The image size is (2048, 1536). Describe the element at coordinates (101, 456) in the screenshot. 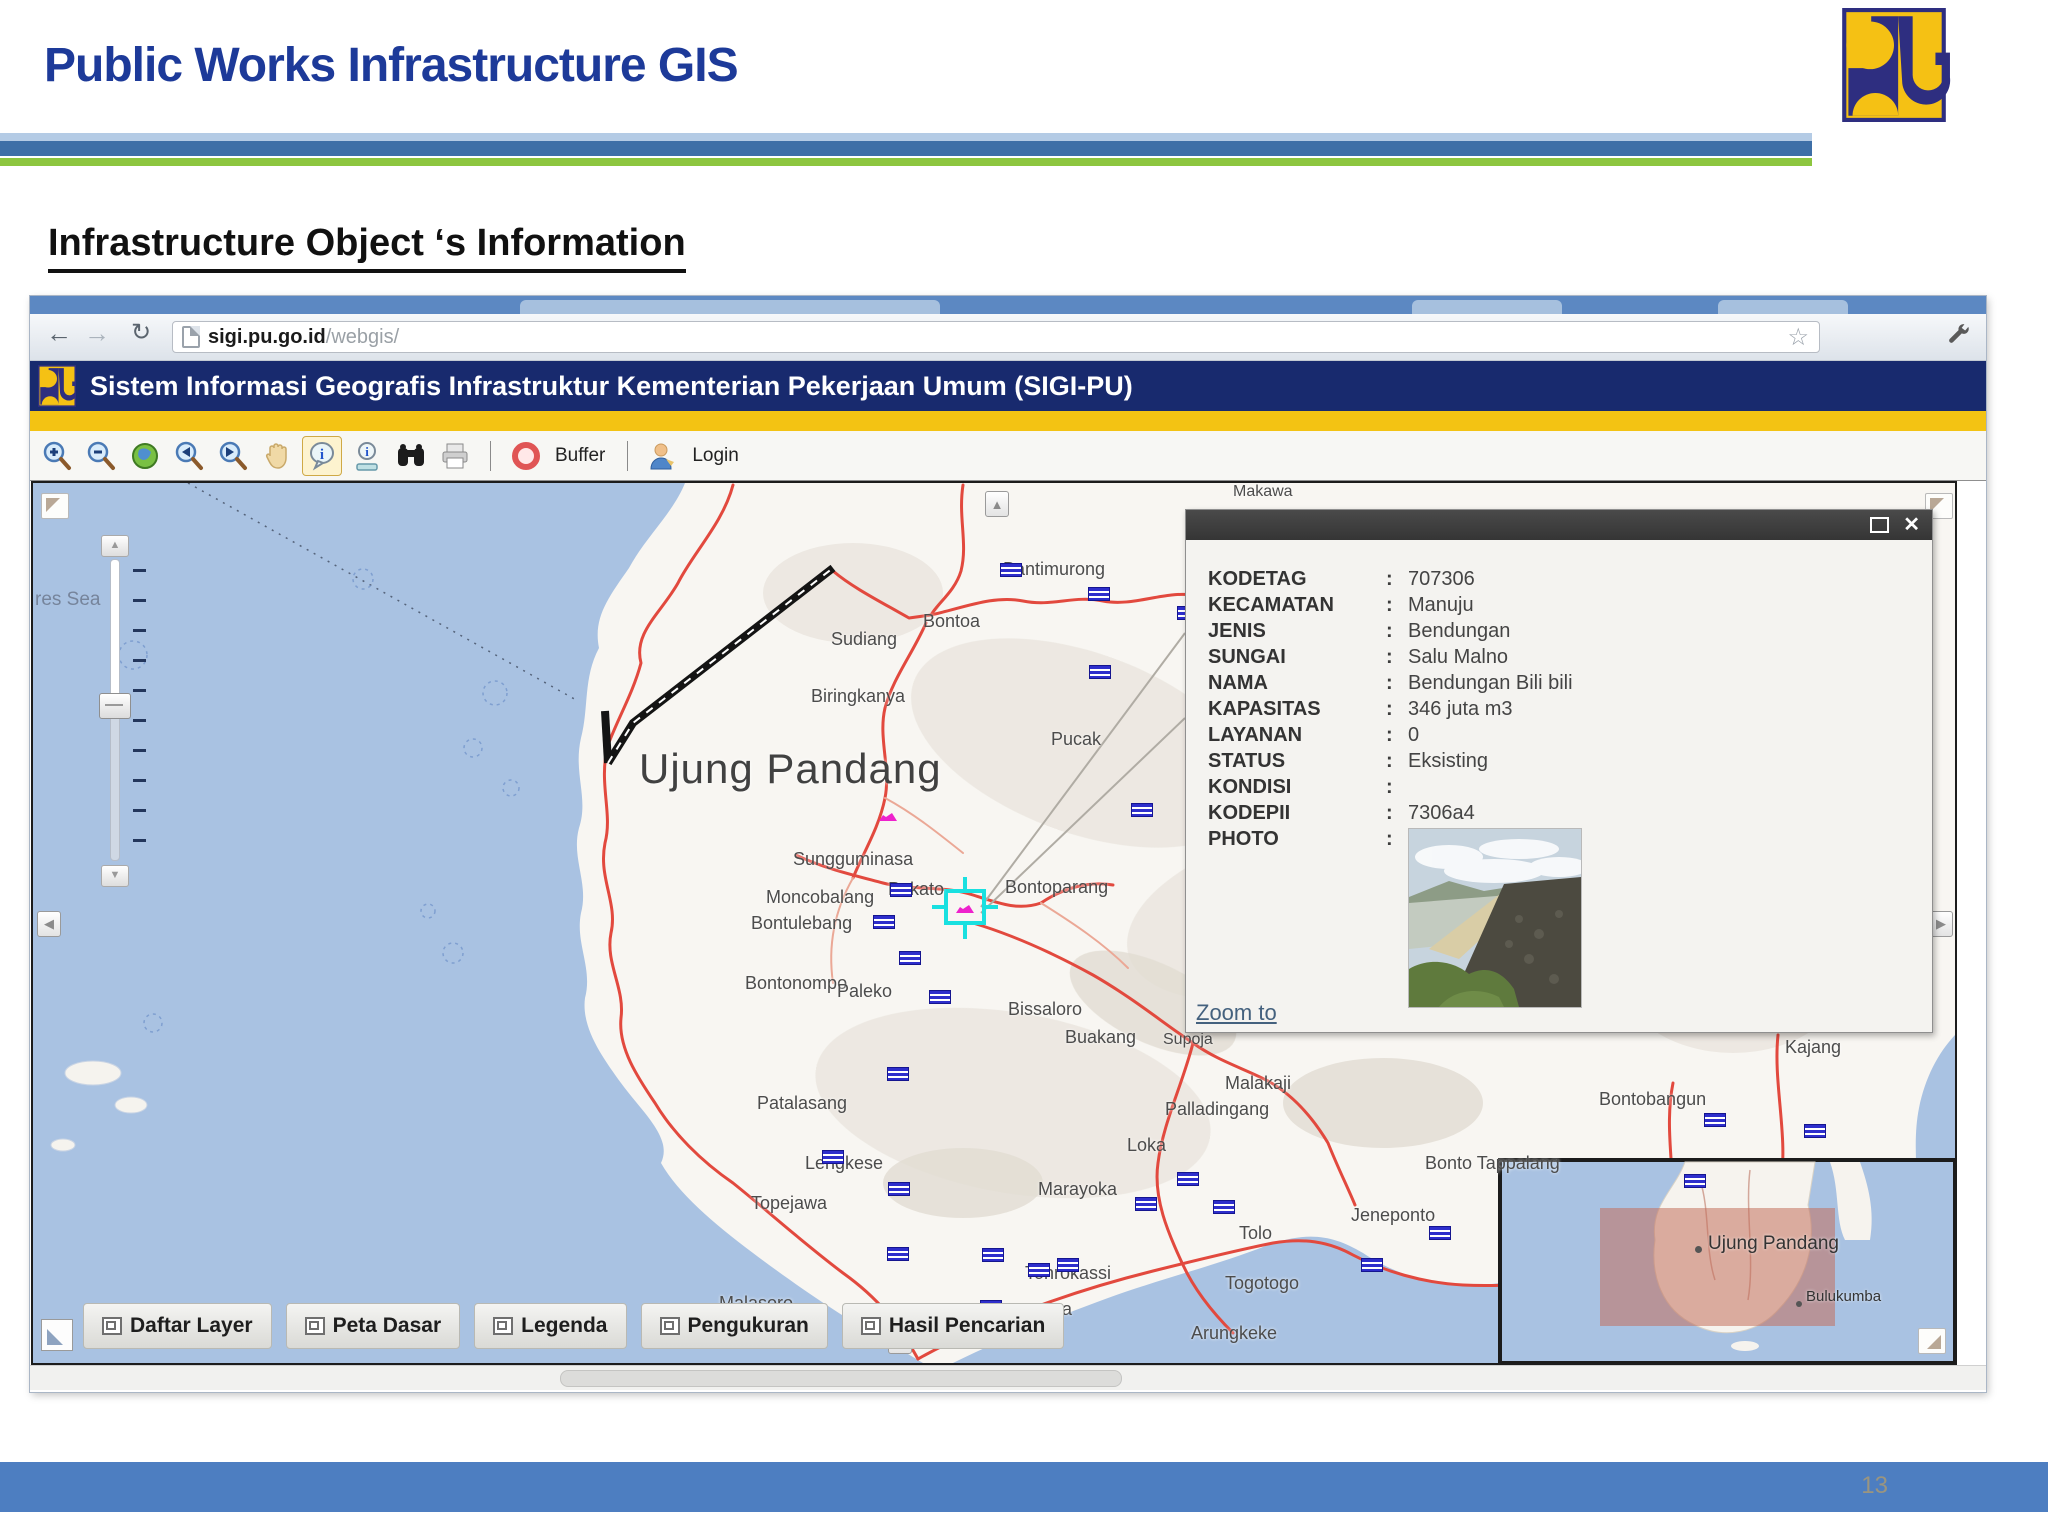

I see `zoom-out-tool-button` at that location.